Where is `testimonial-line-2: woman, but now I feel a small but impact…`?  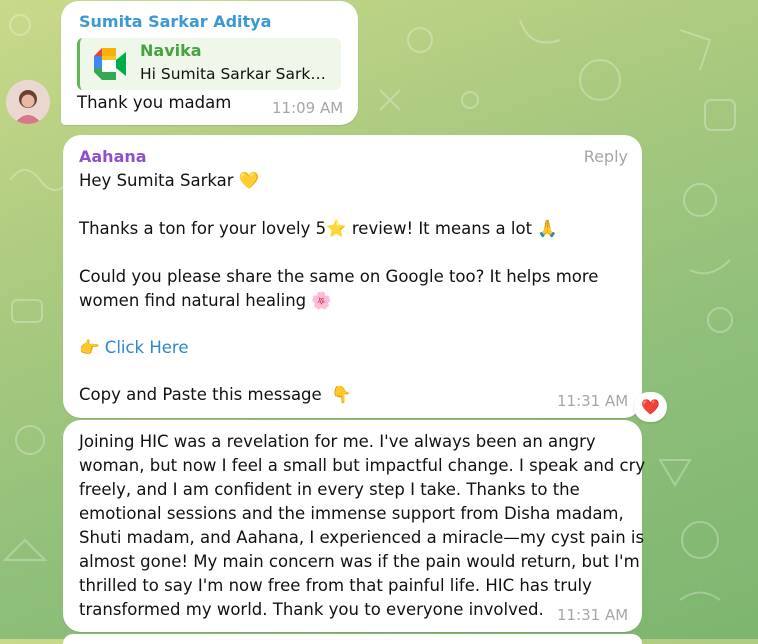 testimonial-line-2: woman, but now I feel a small but impact… is located at coordinates (362, 465).